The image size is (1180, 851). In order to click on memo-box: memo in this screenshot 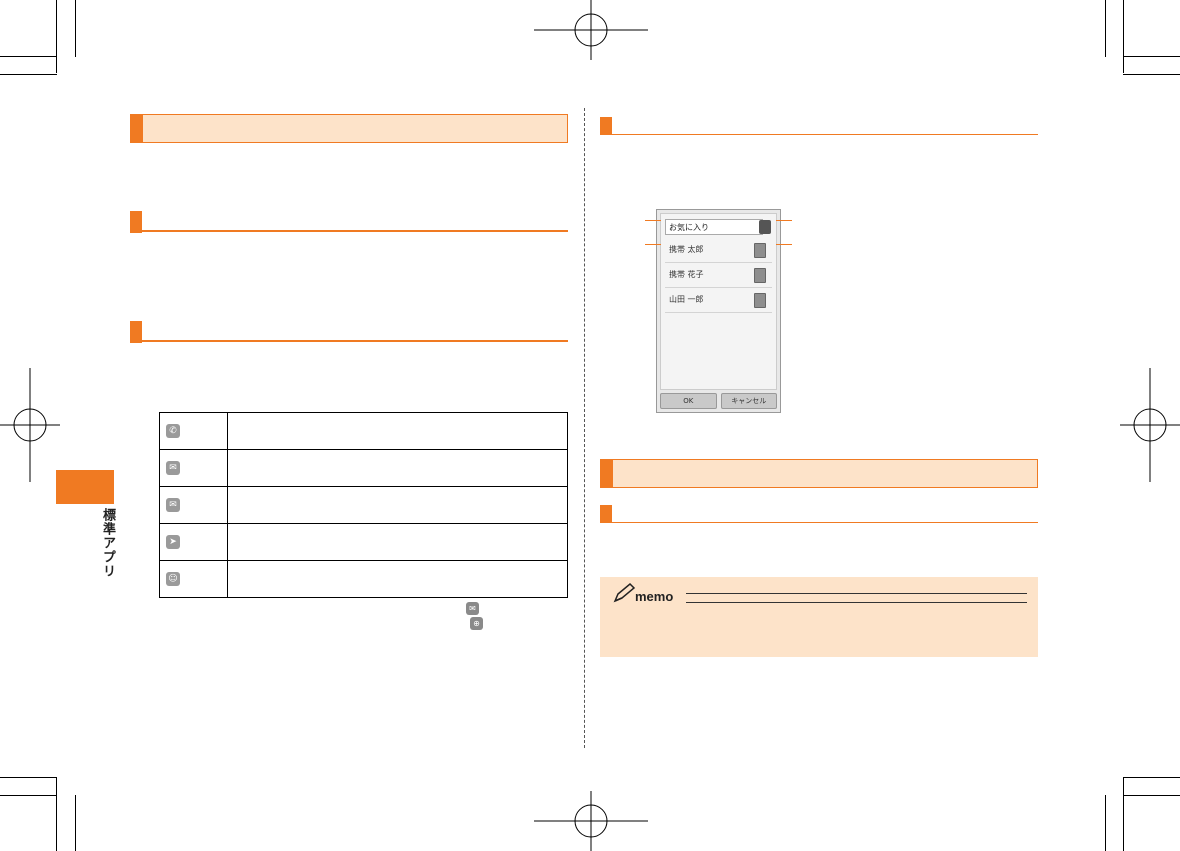, I will do `click(819, 617)`.